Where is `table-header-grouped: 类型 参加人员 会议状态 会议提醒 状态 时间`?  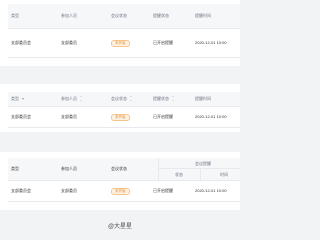 table-header-grouped: 类型 参加人员 会议状态 会议提醒 状态 时间 is located at coordinates (124, 169).